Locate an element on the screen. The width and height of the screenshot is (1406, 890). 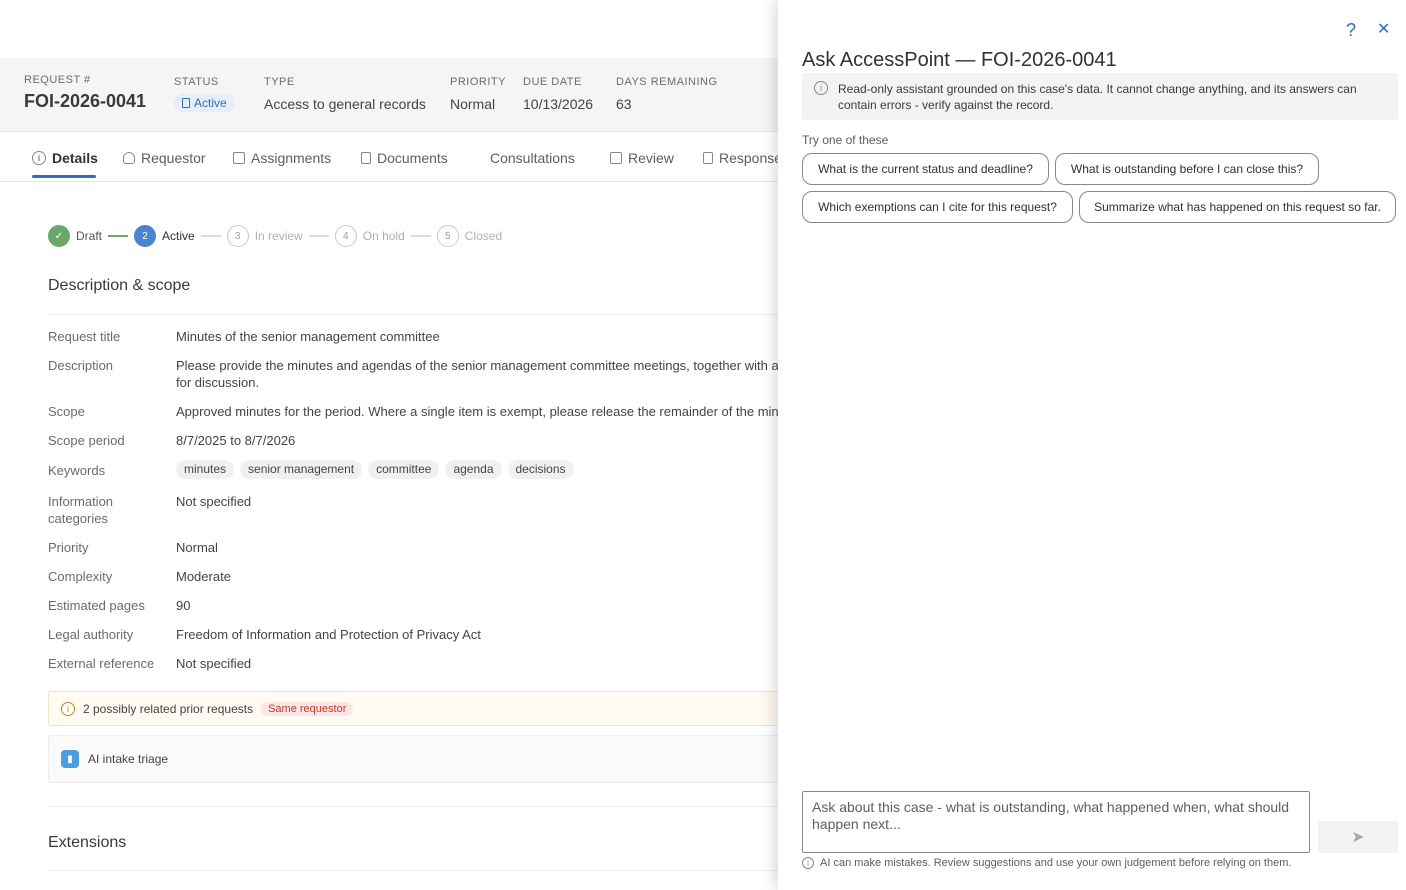
tab-assignments-label: Assignments is located at coordinates (291, 158).